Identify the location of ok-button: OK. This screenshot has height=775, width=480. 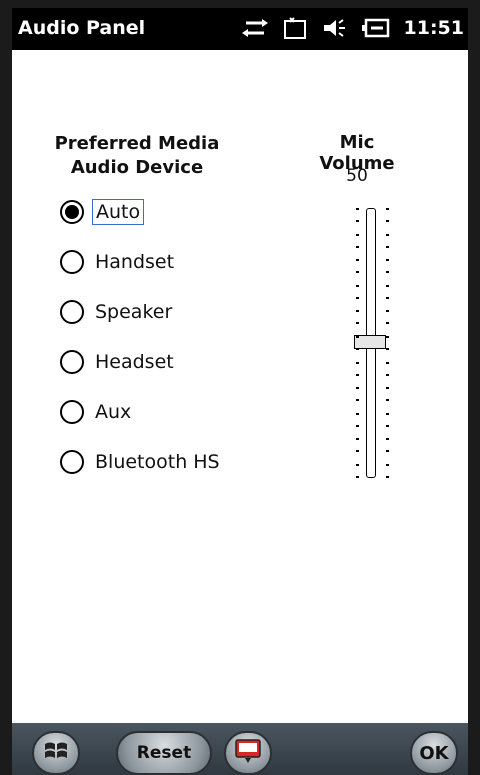
(434, 753).